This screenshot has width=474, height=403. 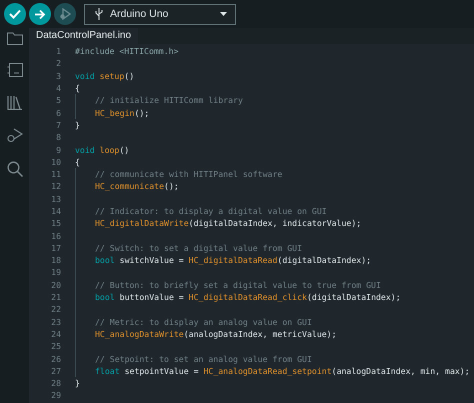 I want to click on line-number: 29, so click(x=55, y=395).